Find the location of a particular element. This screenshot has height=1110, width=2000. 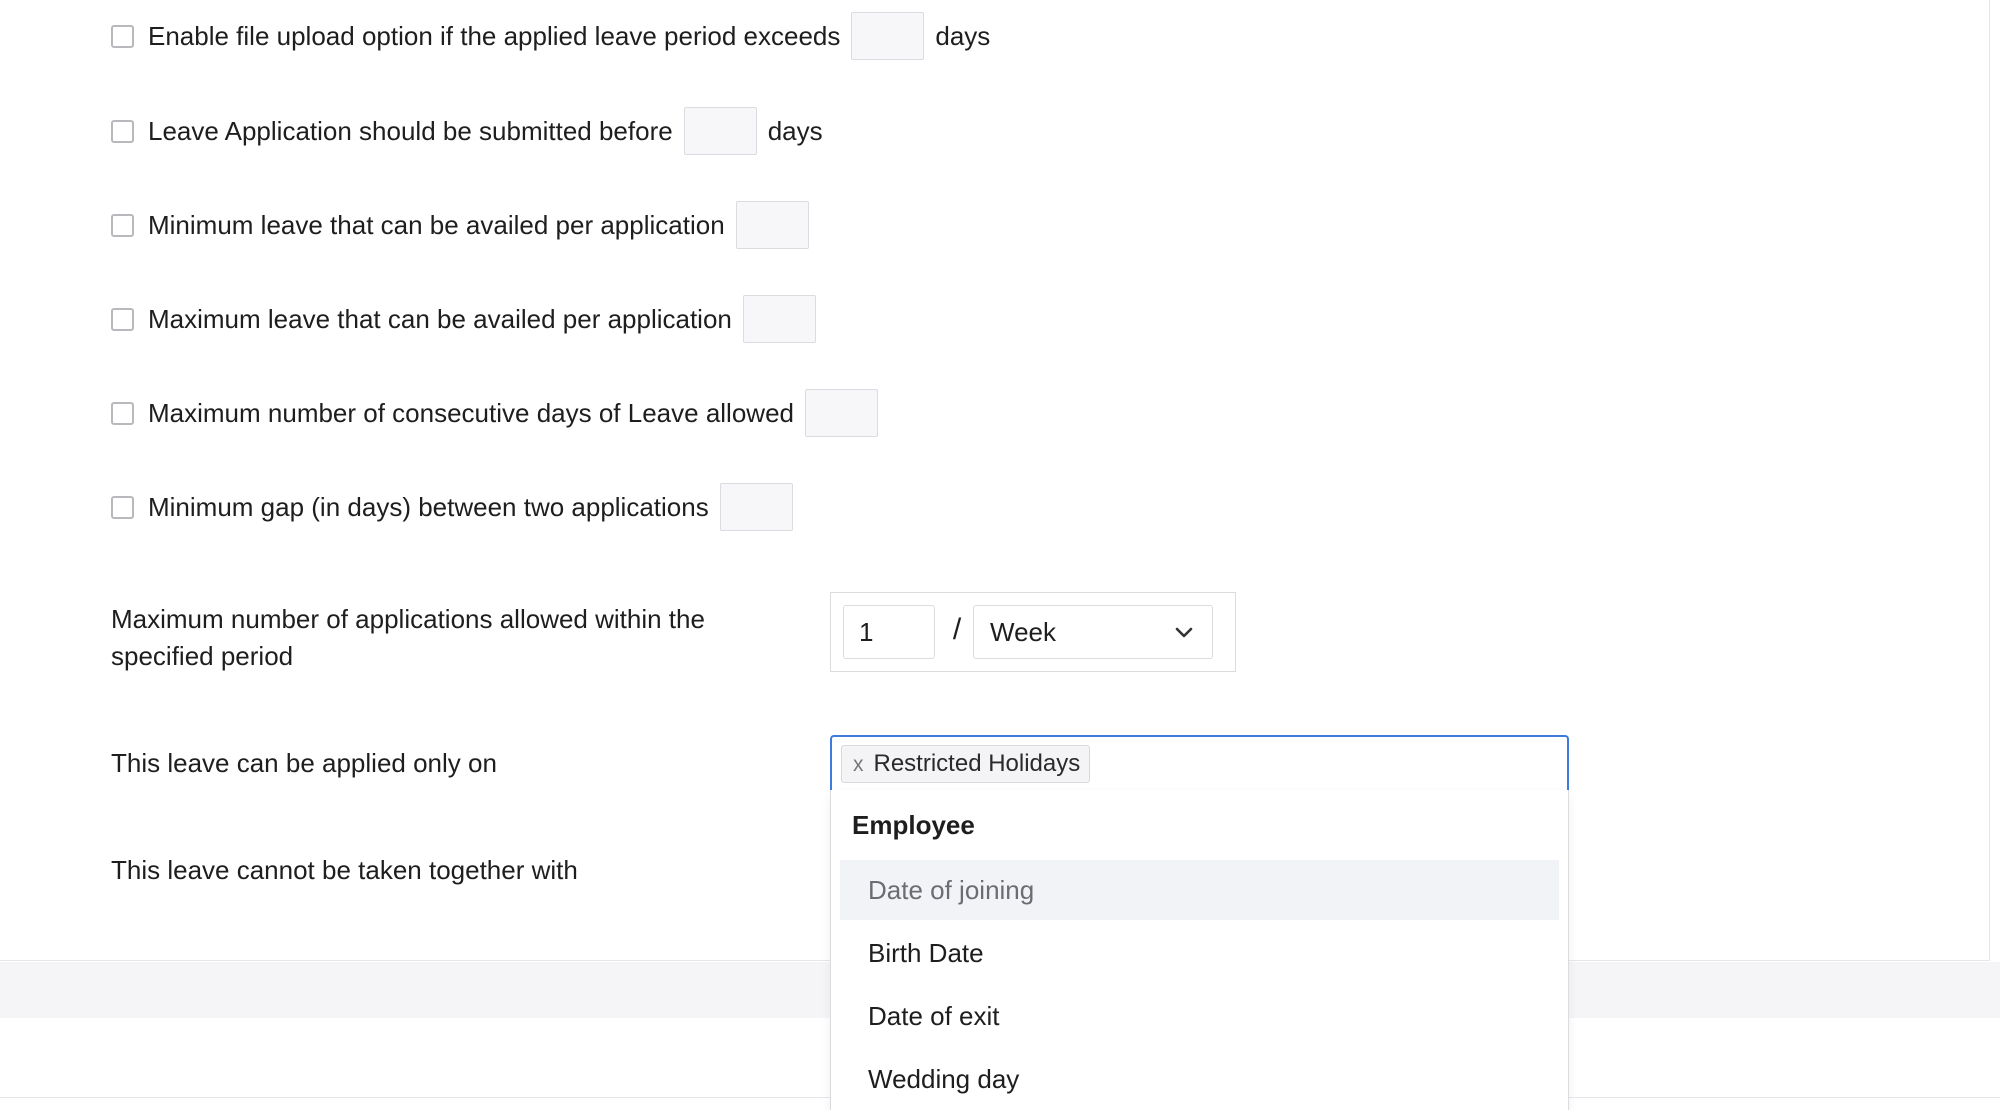

dropdown-option-date-of-joining: Date of joining is located at coordinates (1199, 890).